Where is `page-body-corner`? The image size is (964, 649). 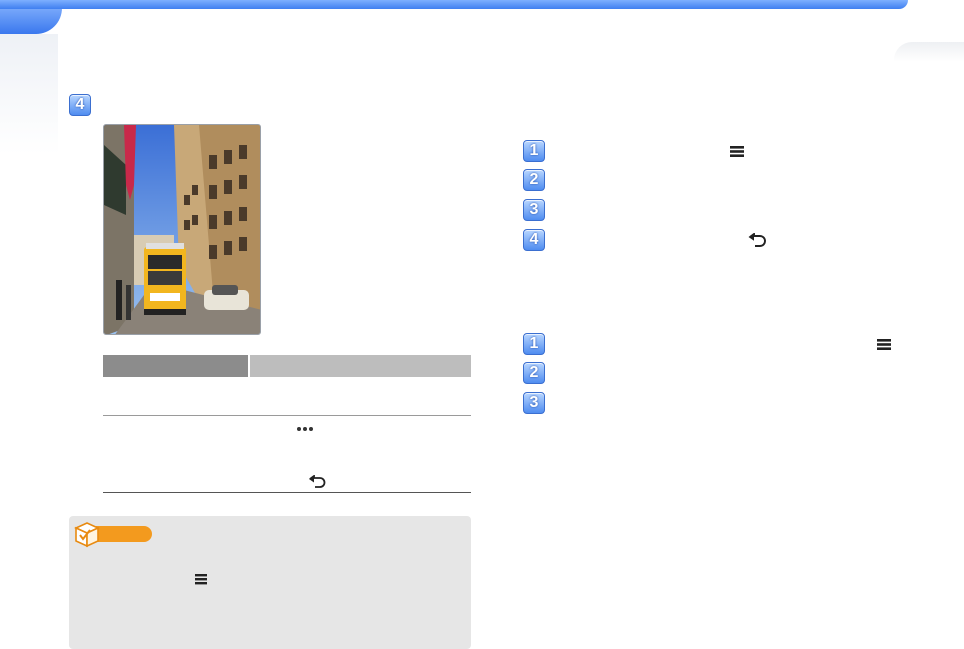 page-body-corner is located at coordinates (498, 39).